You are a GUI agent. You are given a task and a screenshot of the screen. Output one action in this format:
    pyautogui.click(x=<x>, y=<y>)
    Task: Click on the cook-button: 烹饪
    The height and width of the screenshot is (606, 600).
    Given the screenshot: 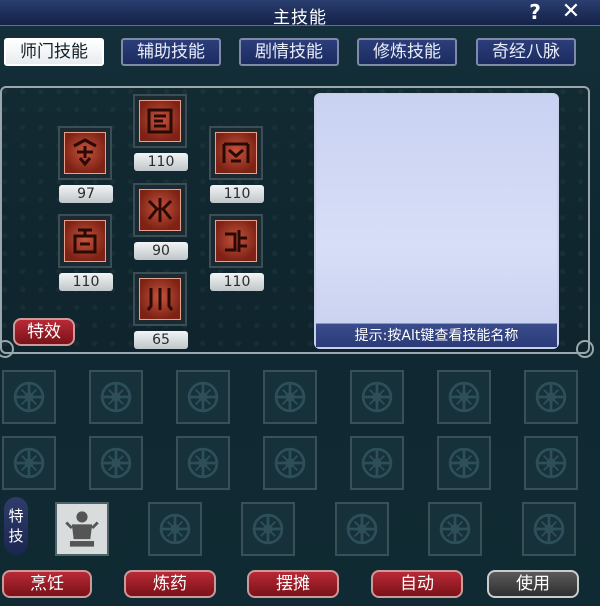 What is the action you would take?
    pyautogui.click(x=47, y=584)
    